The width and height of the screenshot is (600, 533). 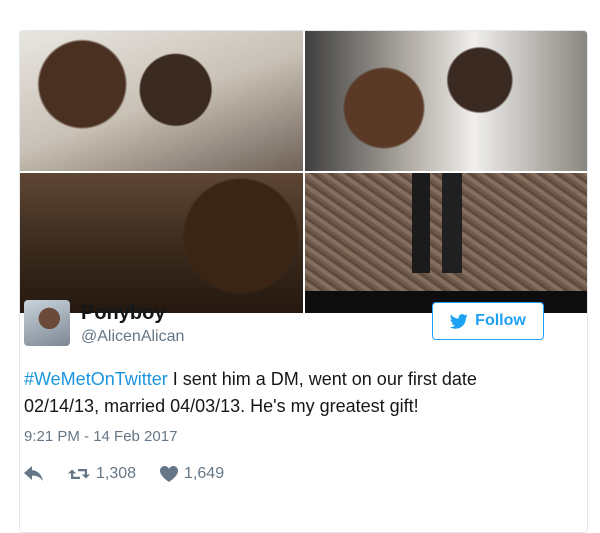 I want to click on tweet-actions: 1,308 1,649, so click(x=136, y=474).